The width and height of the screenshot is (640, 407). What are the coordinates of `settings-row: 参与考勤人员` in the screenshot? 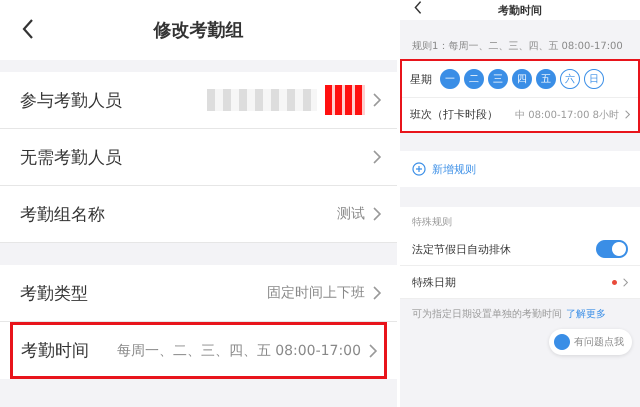 It's located at (198, 100).